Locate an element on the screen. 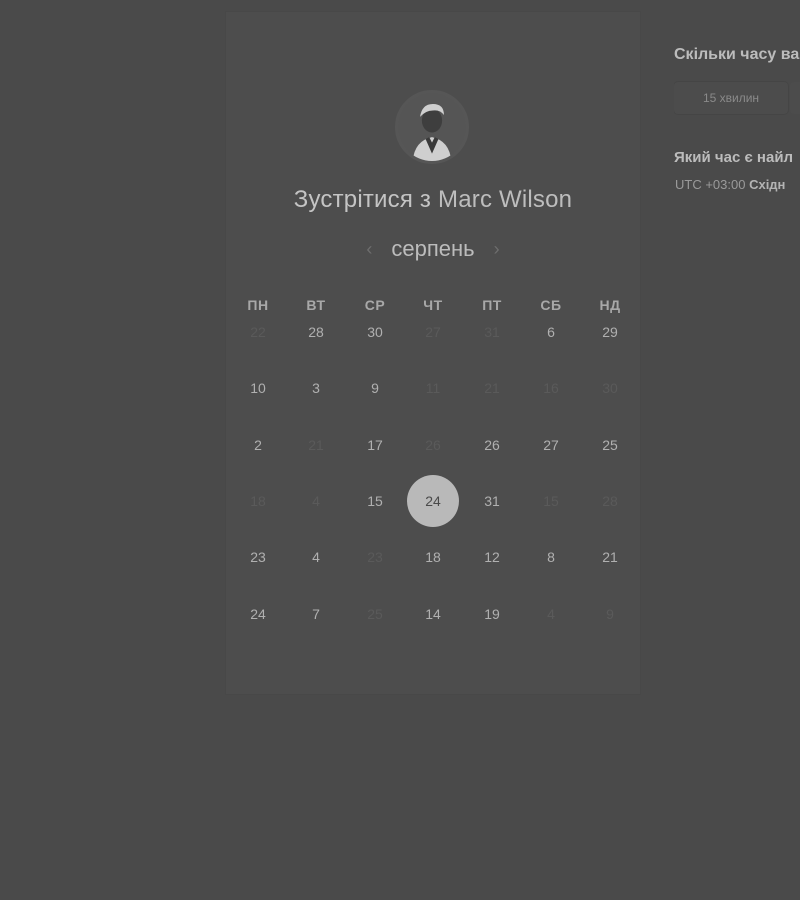  prev-month-button: ‹ is located at coordinates (369, 249).